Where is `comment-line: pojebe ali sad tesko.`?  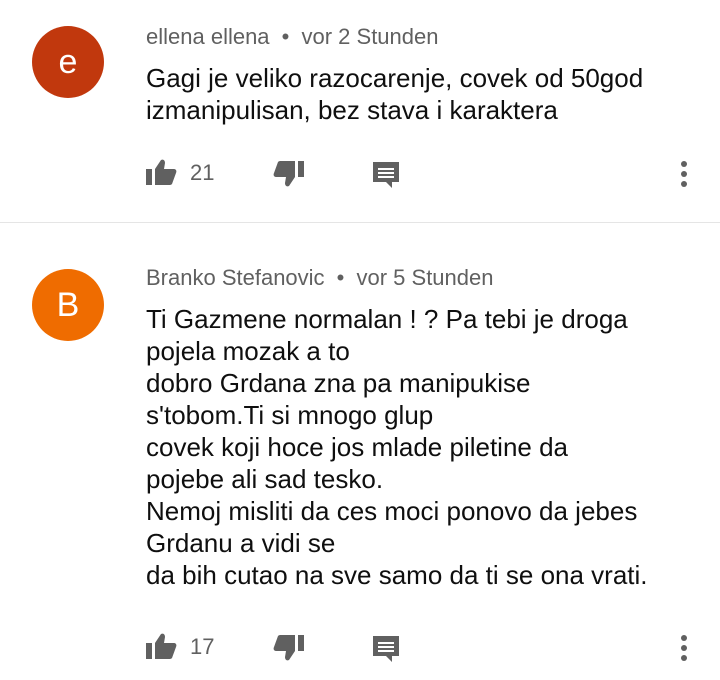
comment-line: pojebe ali sad tesko. is located at coordinates (265, 479).